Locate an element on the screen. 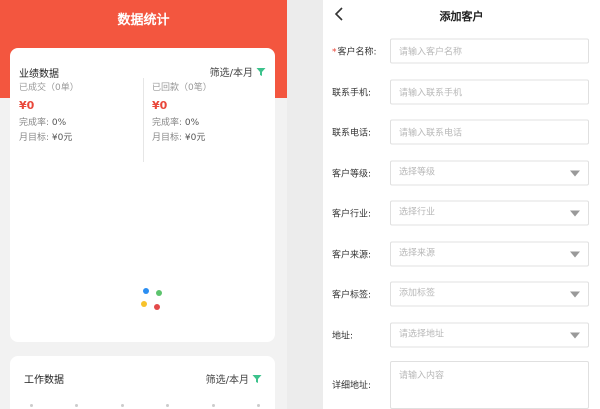 Image resolution: width=600 pixels, height=409 pixels. detail-address-input is located at coordinates (489, 385).